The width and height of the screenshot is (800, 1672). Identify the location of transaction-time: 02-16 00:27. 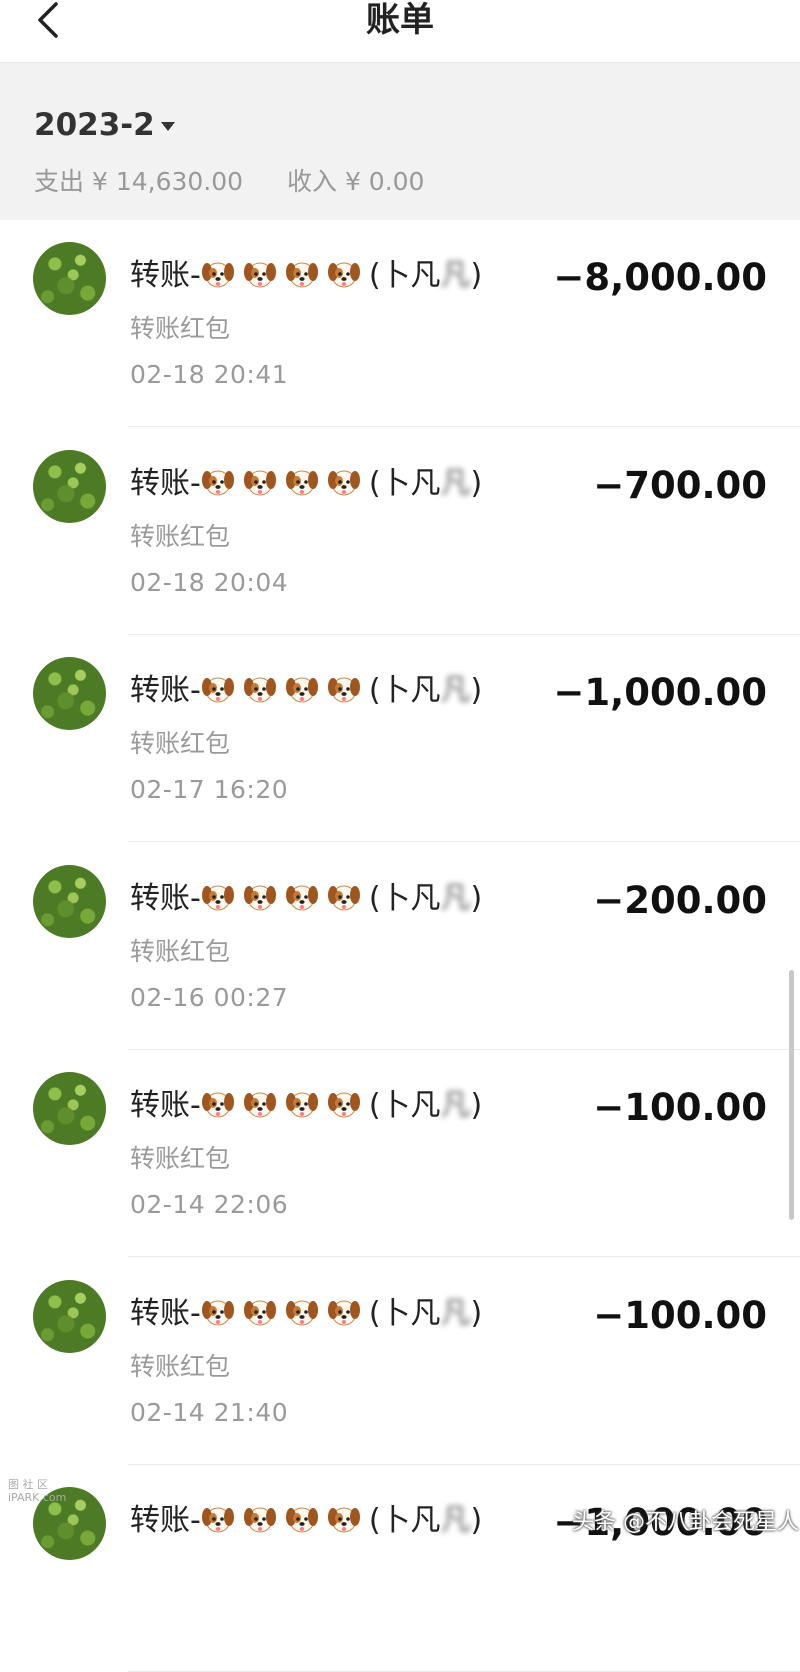
(209, 997).